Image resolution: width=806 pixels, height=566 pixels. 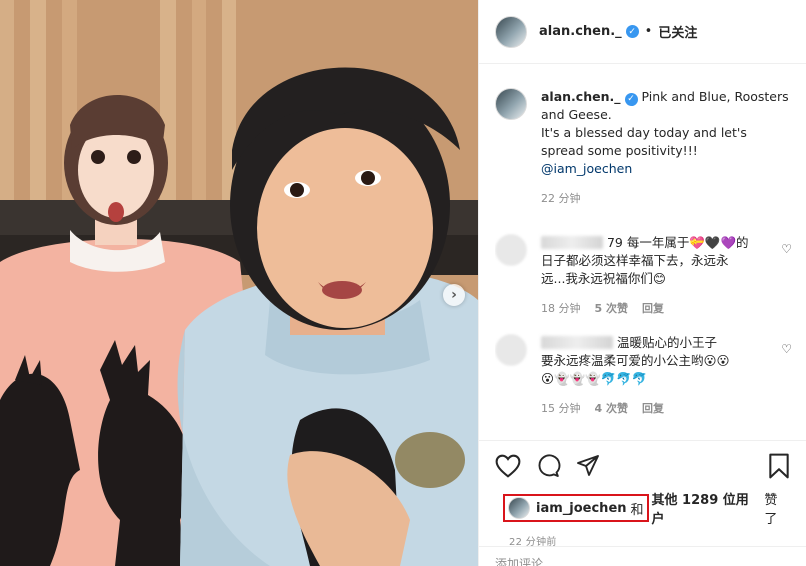 I want to click on likes-conjunction: 和, so click(x=637, y=510).